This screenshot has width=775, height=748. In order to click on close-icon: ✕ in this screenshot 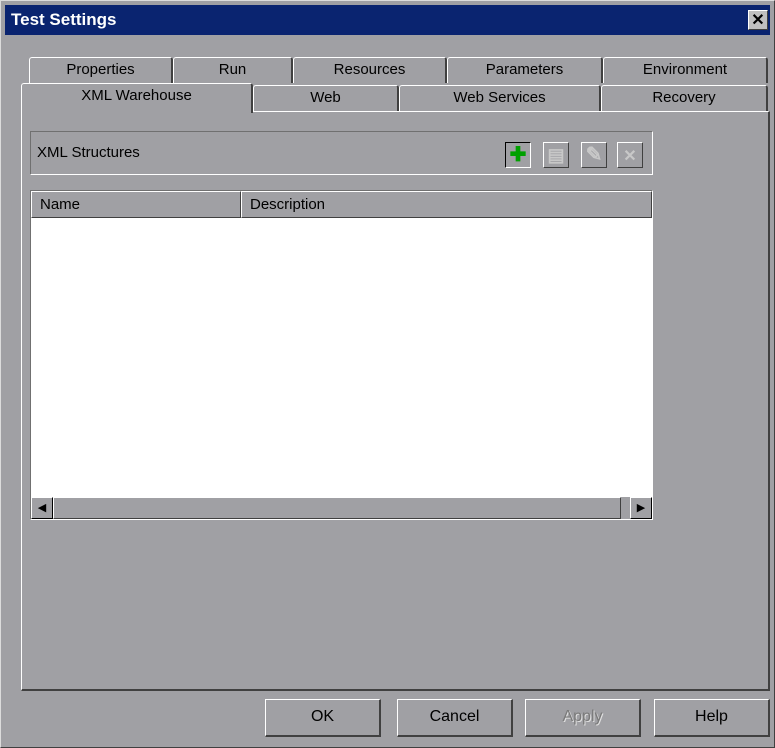, I will do `click(758, 20)`.